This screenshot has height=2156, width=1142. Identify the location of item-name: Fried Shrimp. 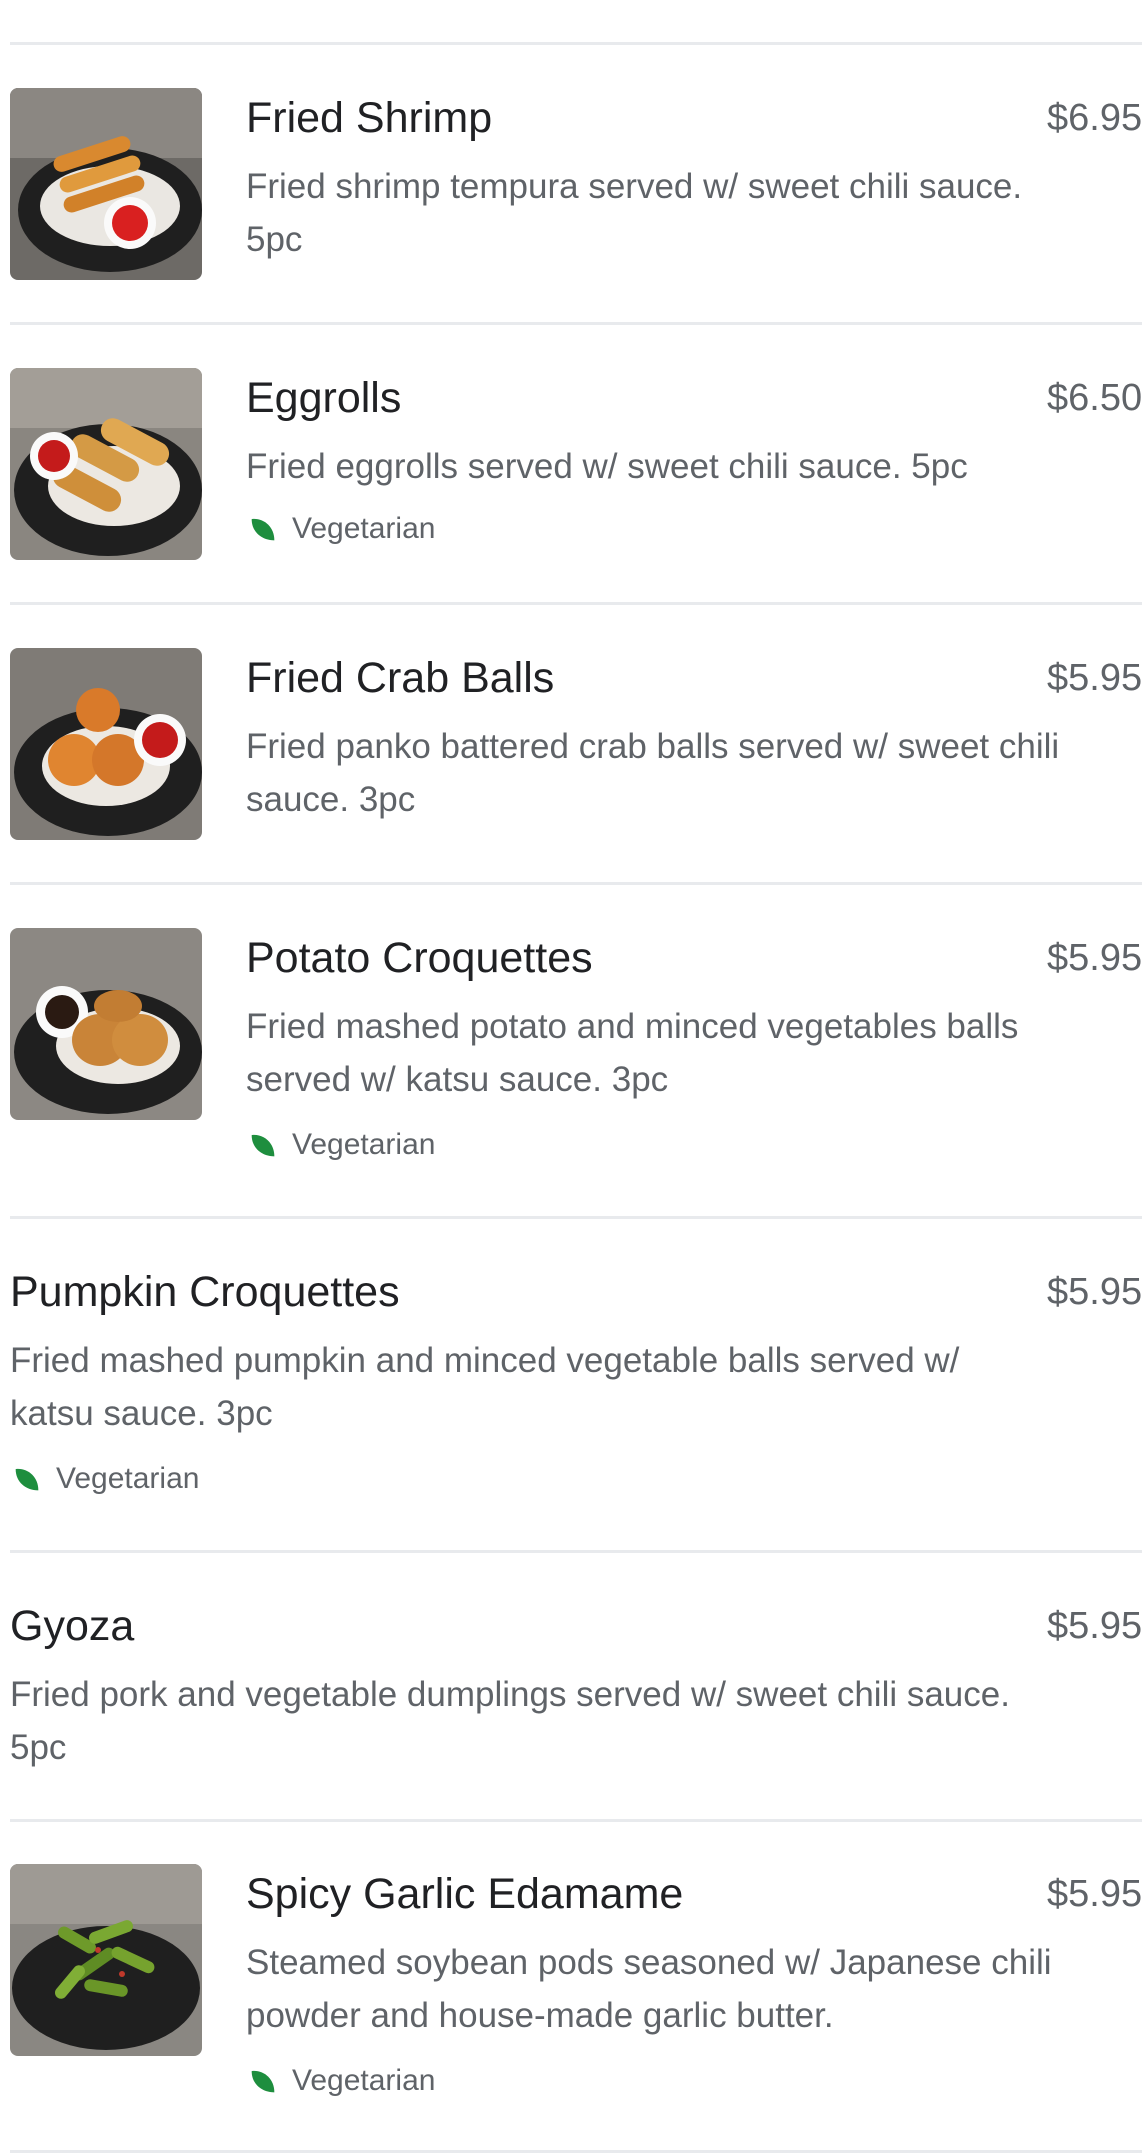
(369, 118).